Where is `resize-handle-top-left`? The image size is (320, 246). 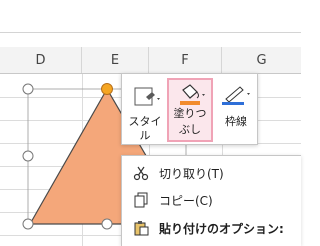
resize-handle-top-left is located at coordinates (28, 89).